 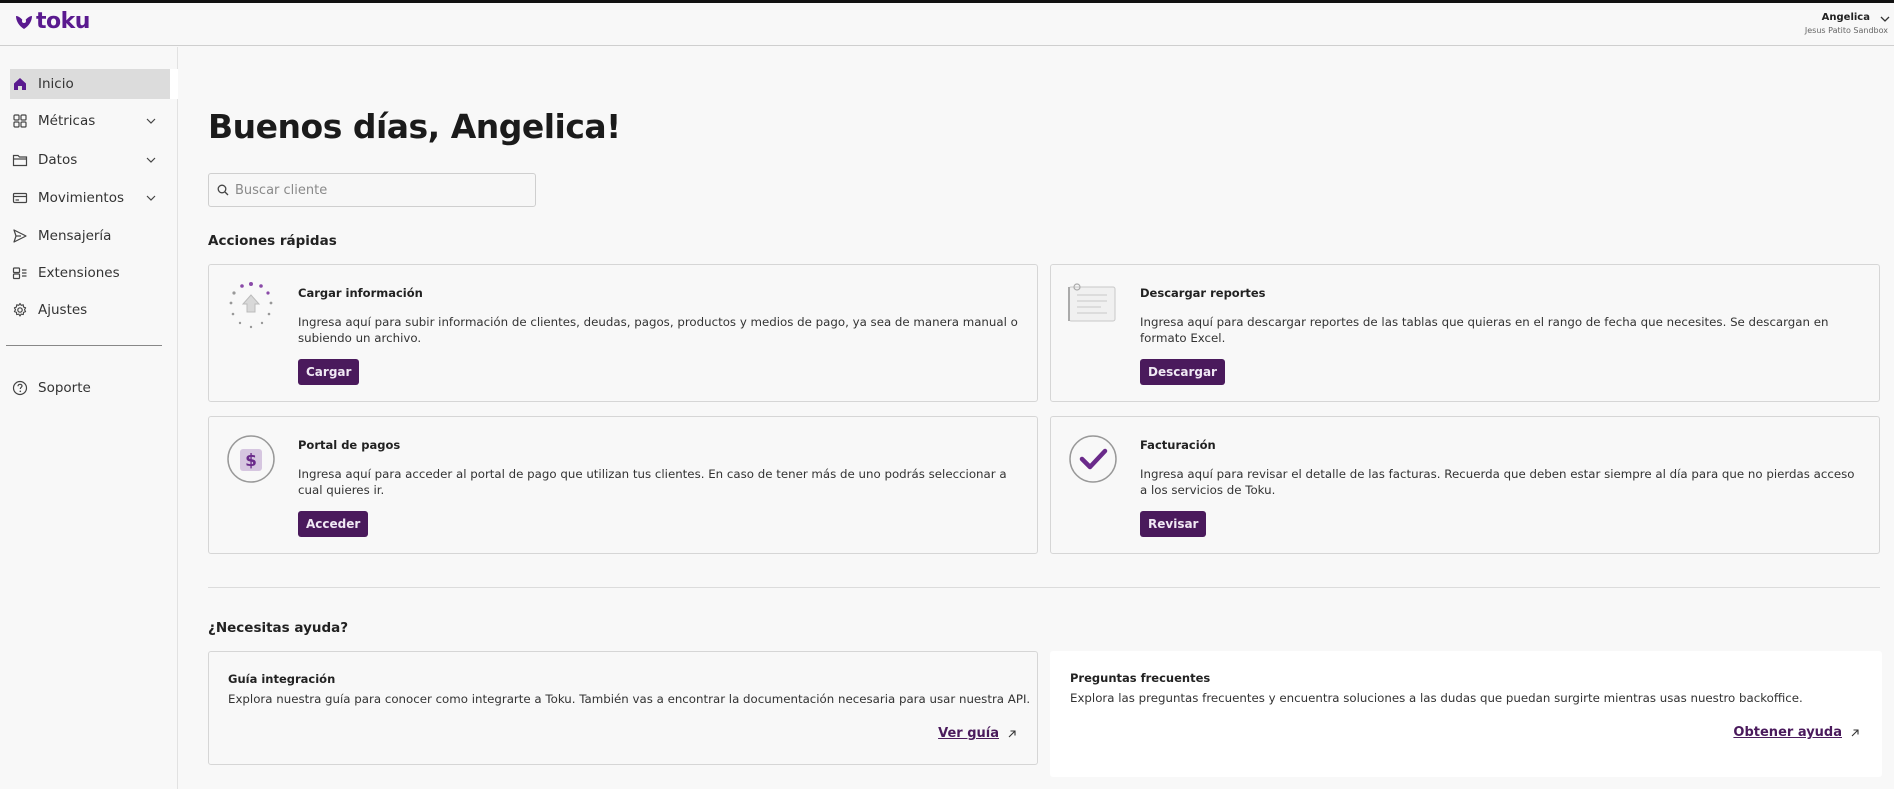 I want to click on toku-logo: toku, so click(x=52, y=21).